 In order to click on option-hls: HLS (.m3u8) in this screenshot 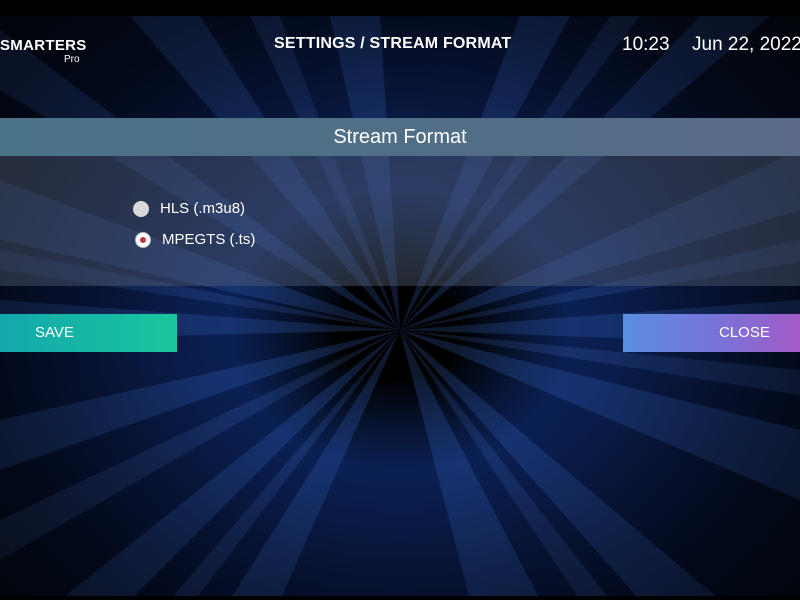, I will do `click(189, 208)`.